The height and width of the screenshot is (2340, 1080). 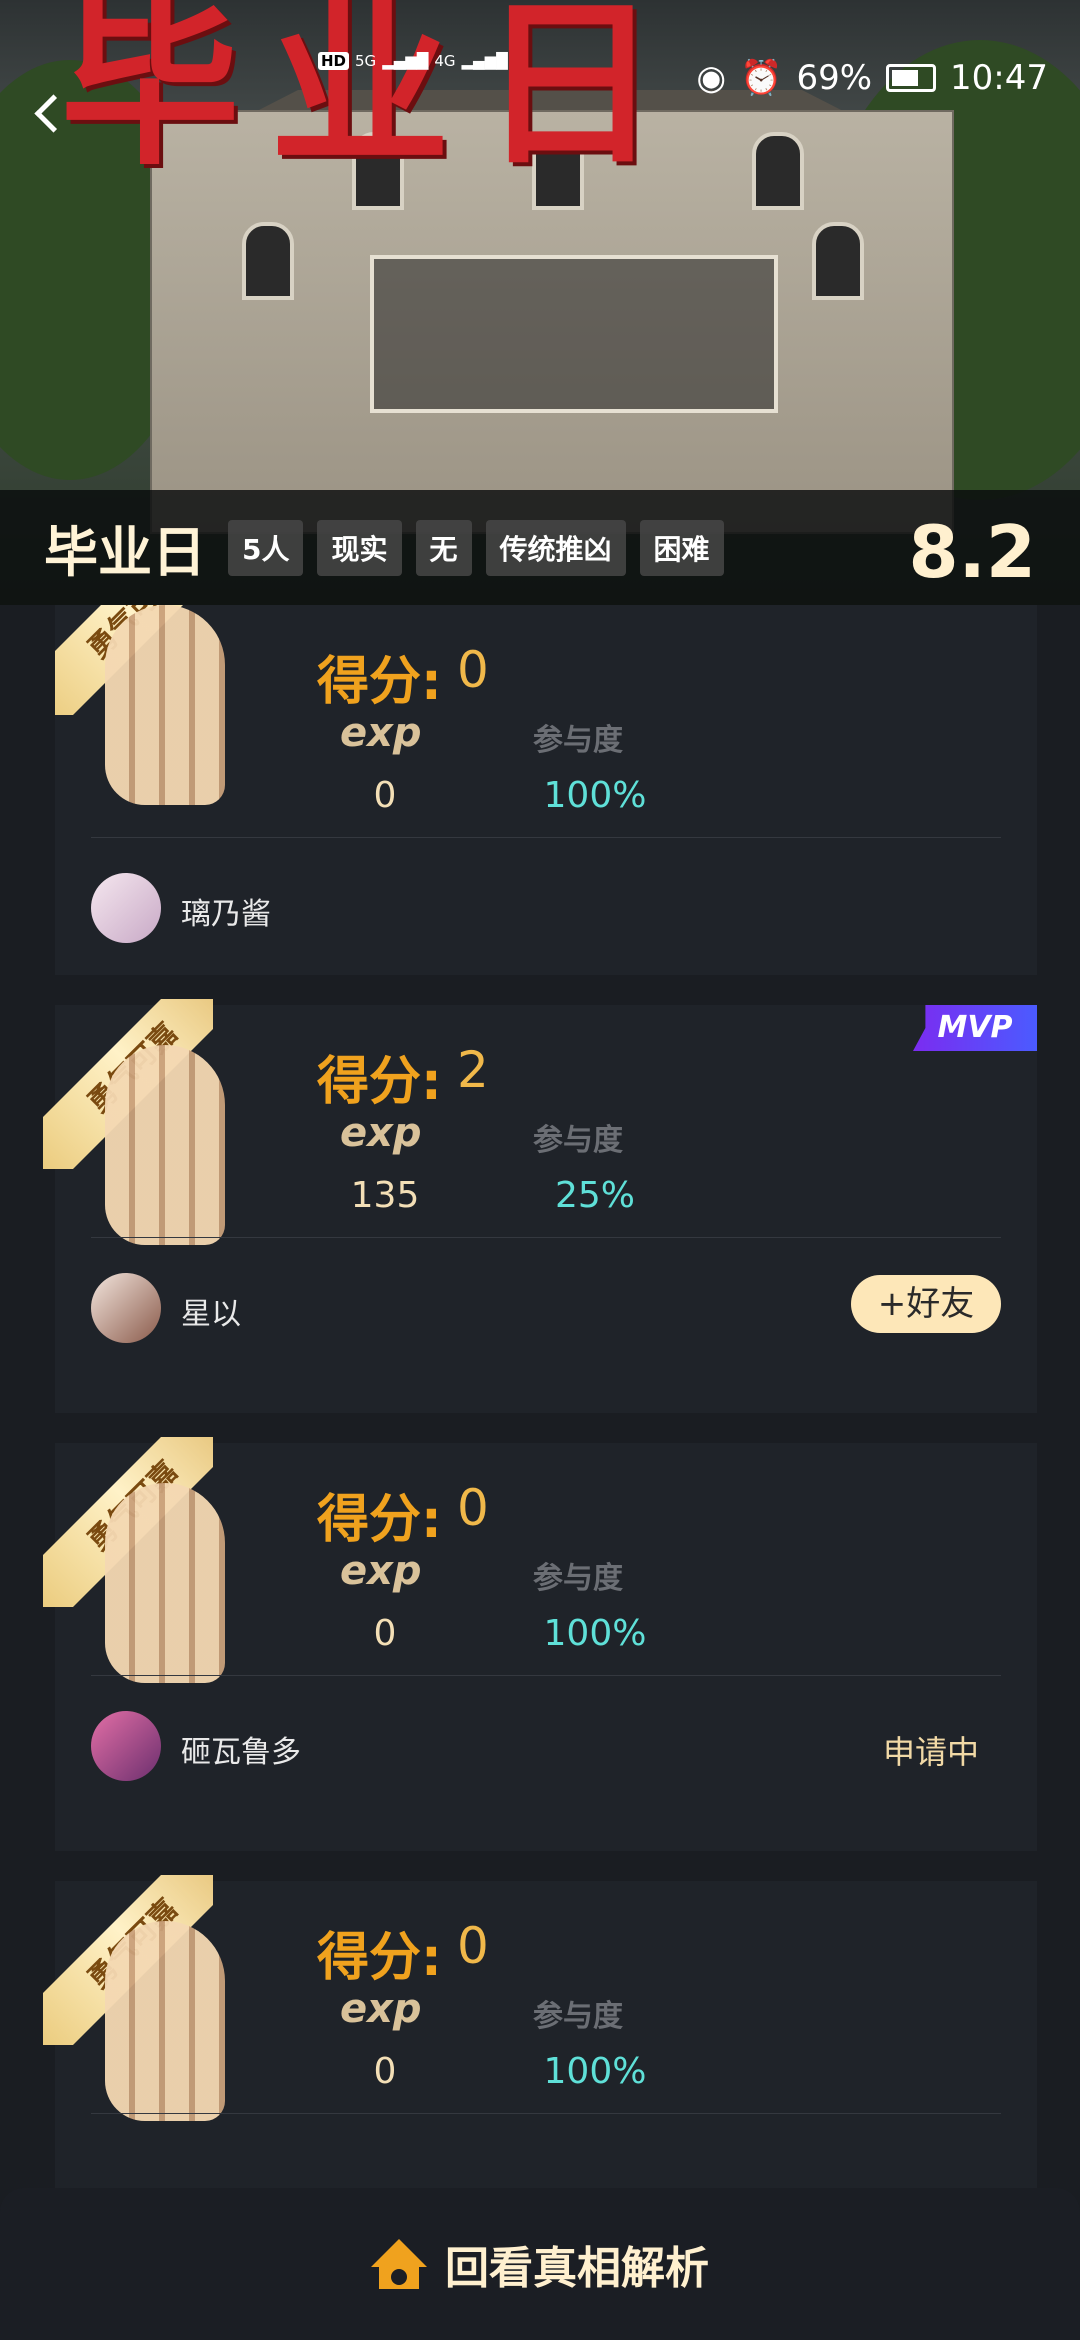 What do you see at coordinates (266, 547) in the screenshot?
I see `tag-players: 5人` at bounding box center [266, 547].